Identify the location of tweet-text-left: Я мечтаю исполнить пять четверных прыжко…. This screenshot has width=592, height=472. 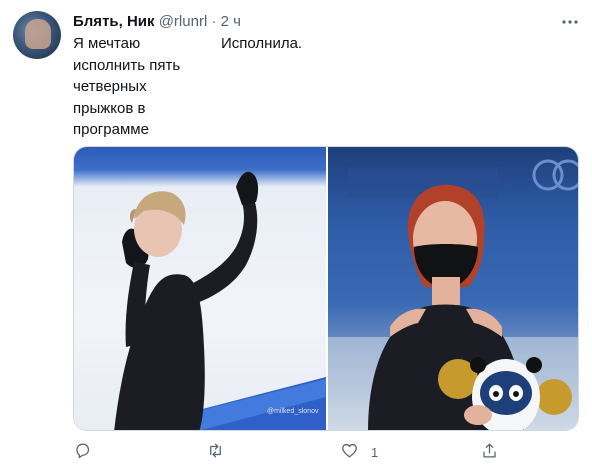
(127, 86).